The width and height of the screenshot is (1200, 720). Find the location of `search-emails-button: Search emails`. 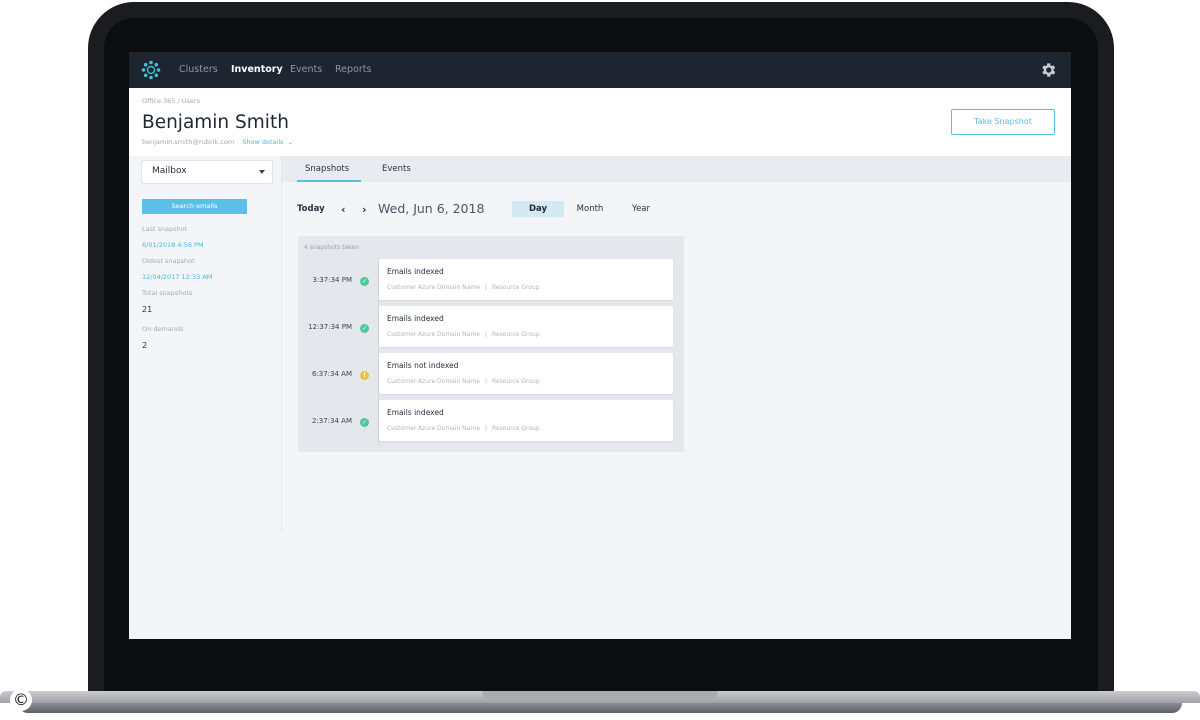

search-emails-button: Search emails is located at coordinates (194, 206).